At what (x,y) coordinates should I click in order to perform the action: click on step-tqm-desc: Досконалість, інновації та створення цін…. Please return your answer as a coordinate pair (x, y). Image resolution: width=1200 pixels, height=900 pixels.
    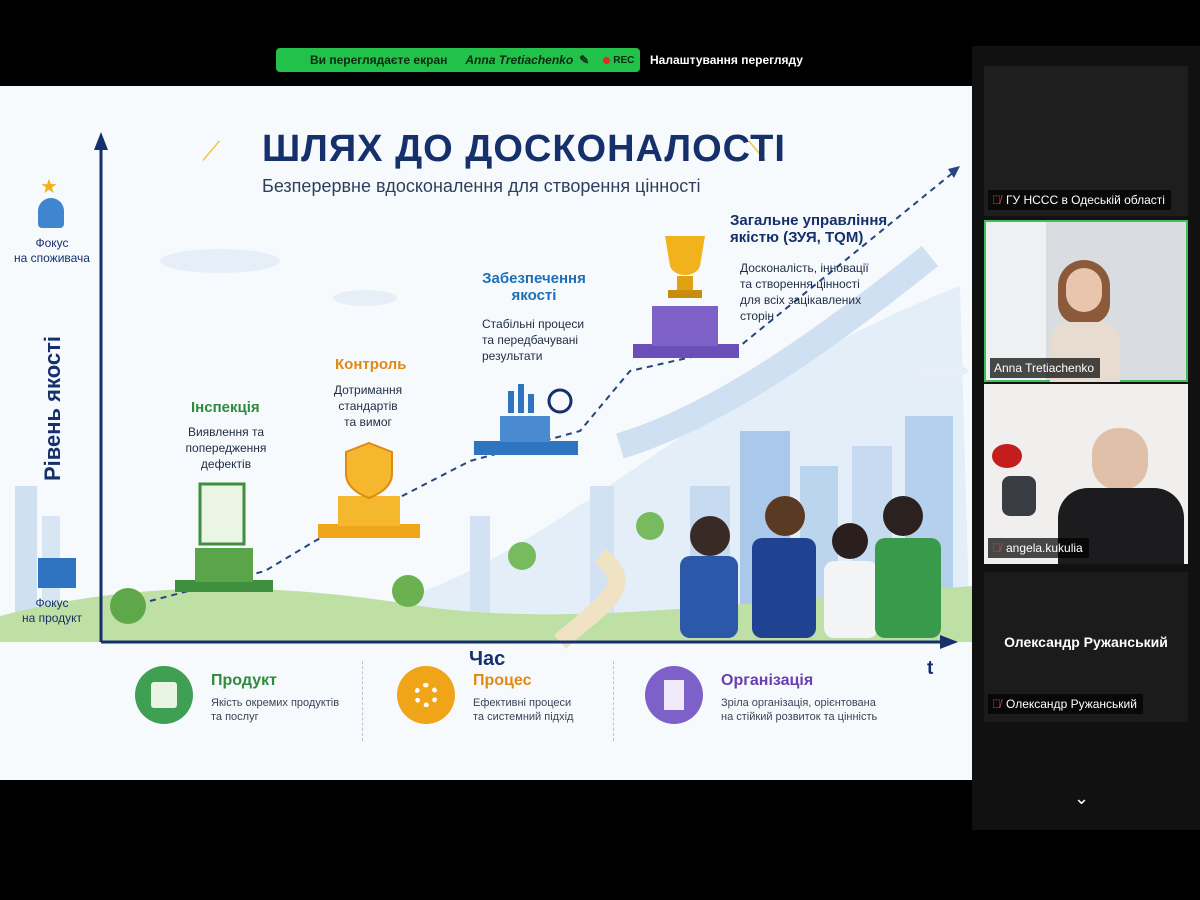
    Looking at the image, I should click on (810, 292).